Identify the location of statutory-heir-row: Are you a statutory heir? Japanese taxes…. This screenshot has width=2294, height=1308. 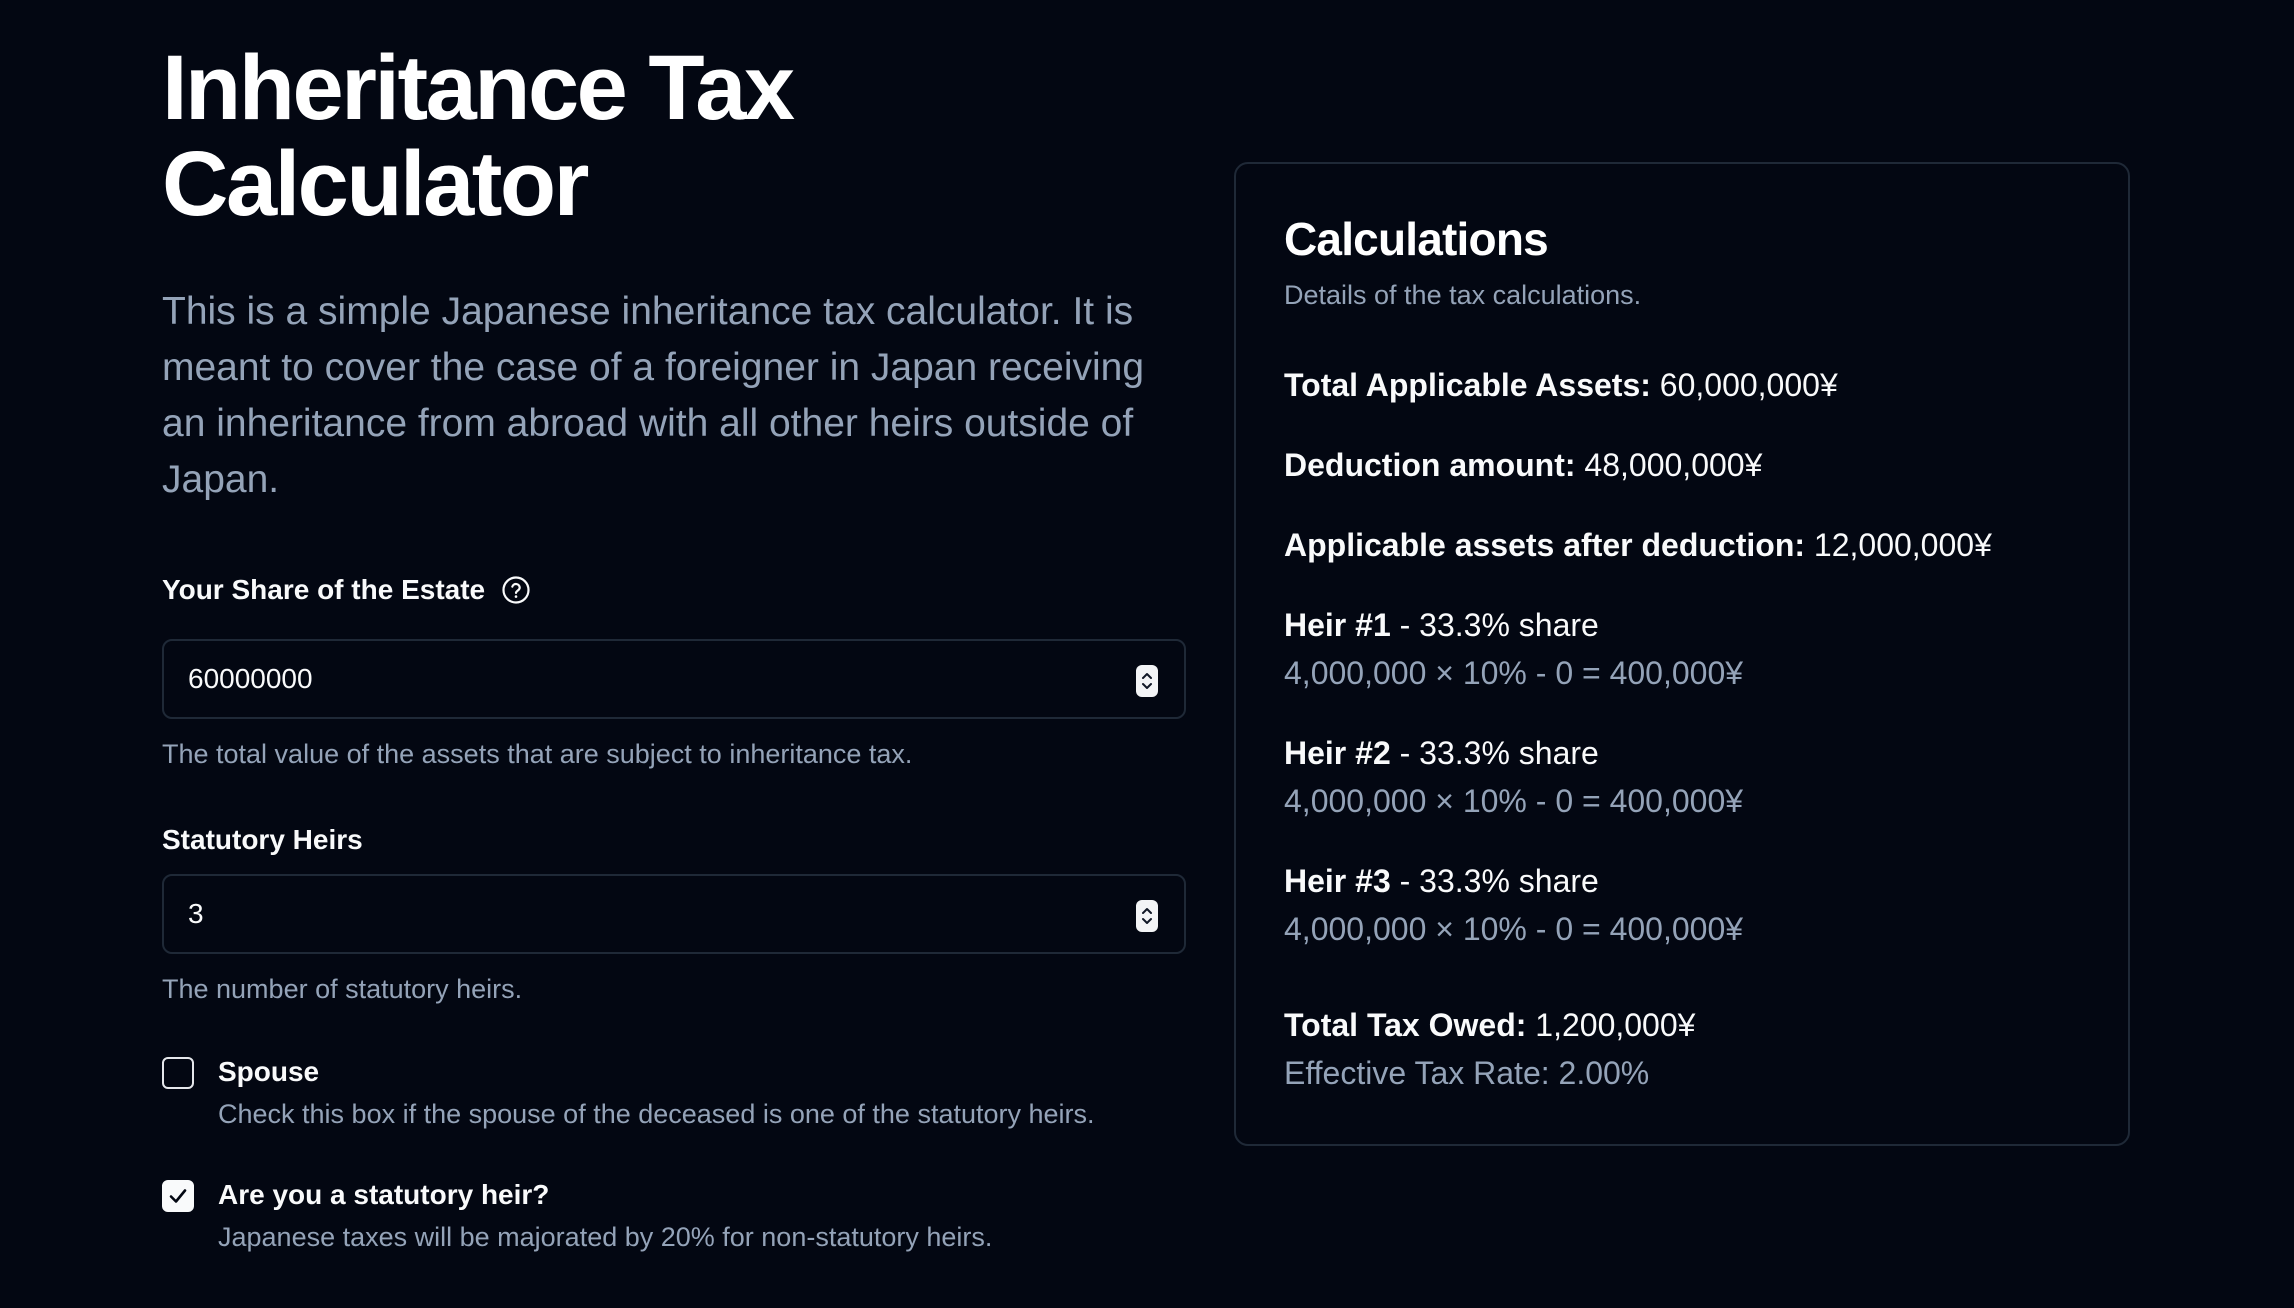
(674, 1215).